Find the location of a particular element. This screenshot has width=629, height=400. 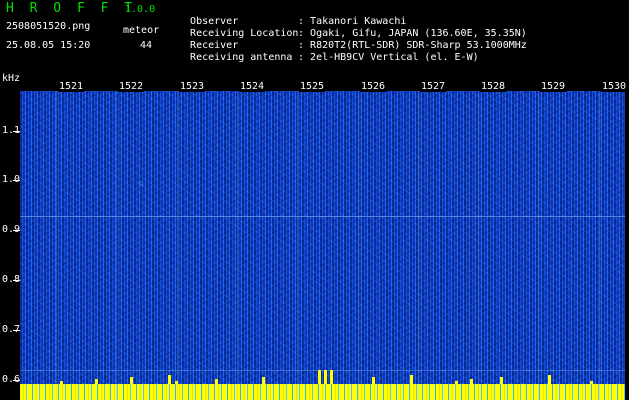

meteor-label: meteor is located at coordinates (141, 30).